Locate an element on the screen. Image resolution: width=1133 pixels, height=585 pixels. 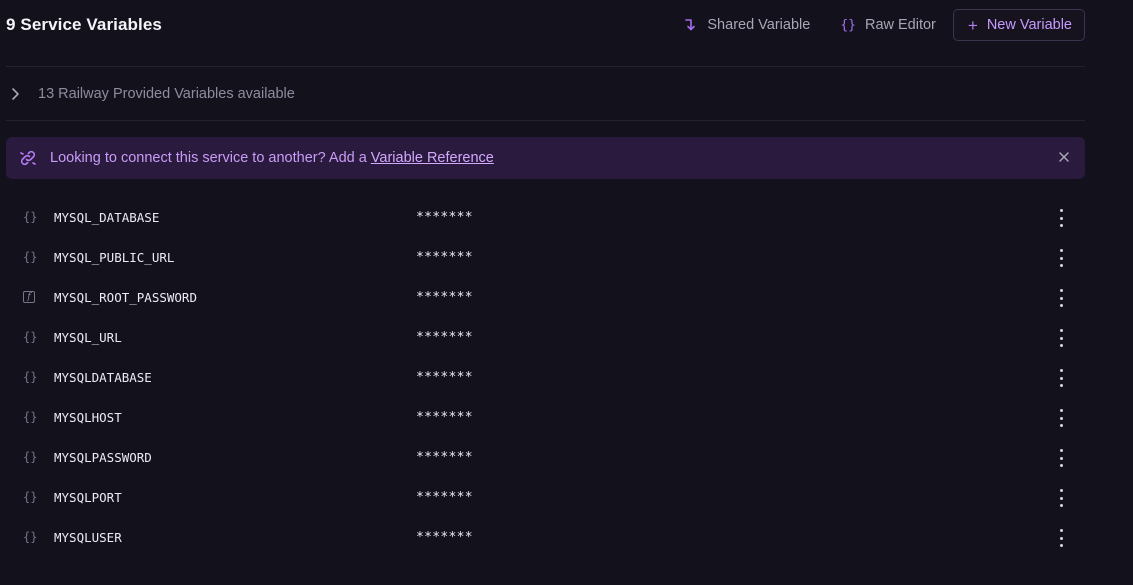
variable-name: MYSQLHOST is located at coordinates (235, 417).